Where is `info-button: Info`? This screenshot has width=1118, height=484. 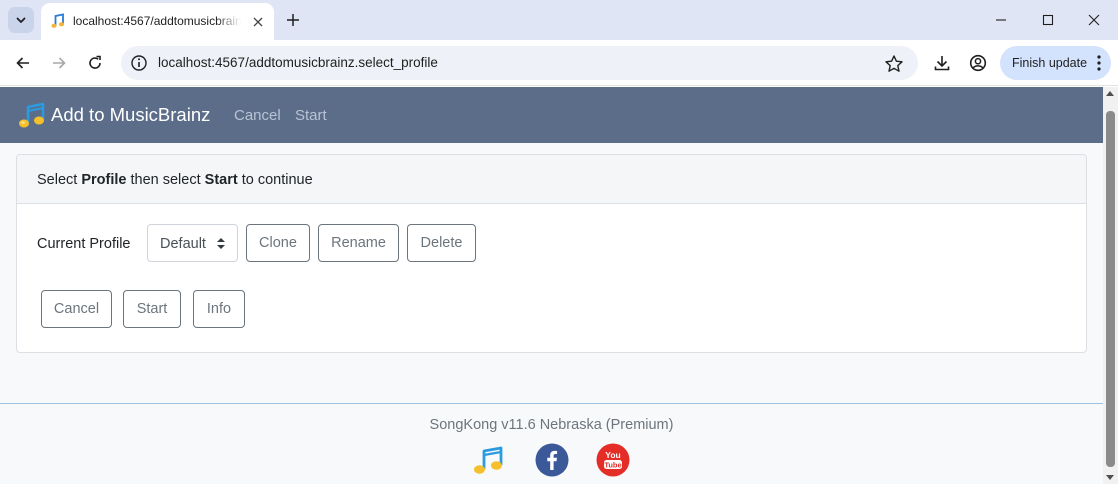
info-button: Info is located at coordinates (219, 309).